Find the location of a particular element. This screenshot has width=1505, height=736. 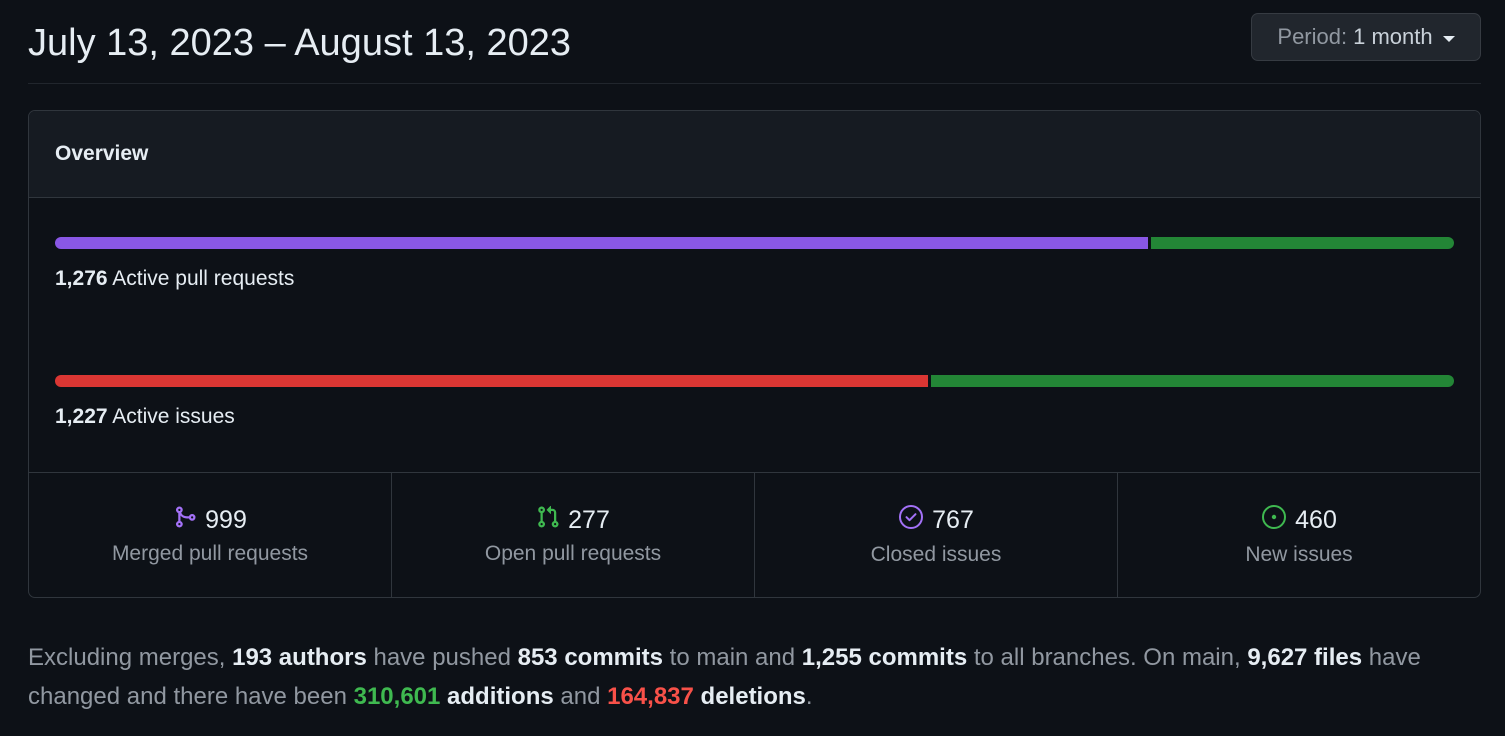

active-issues-count: 1,227 is located at coordinates (81, 416).